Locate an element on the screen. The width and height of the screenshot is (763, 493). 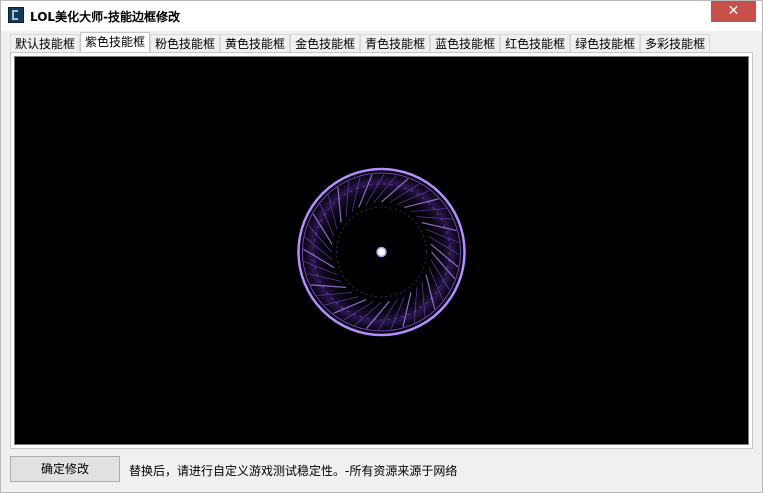
magic-circle-graphic is located at coordinates (381, 252).